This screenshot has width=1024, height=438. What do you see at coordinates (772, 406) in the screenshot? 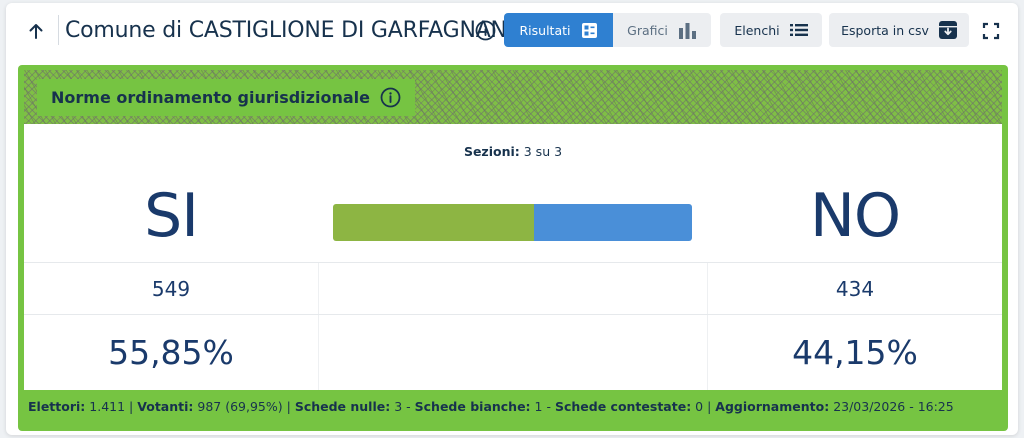
I see `aggiornamento-label: Aggiornamento:` at bounding box center [772, 406].